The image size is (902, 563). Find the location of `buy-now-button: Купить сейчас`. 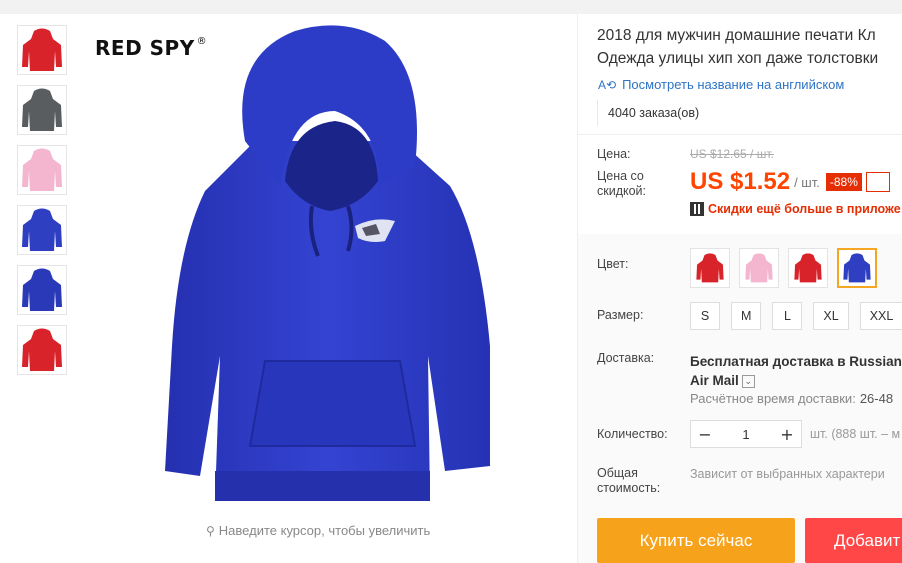

buy-now-button: Купить сейчас is located at coordinates (696, 540).